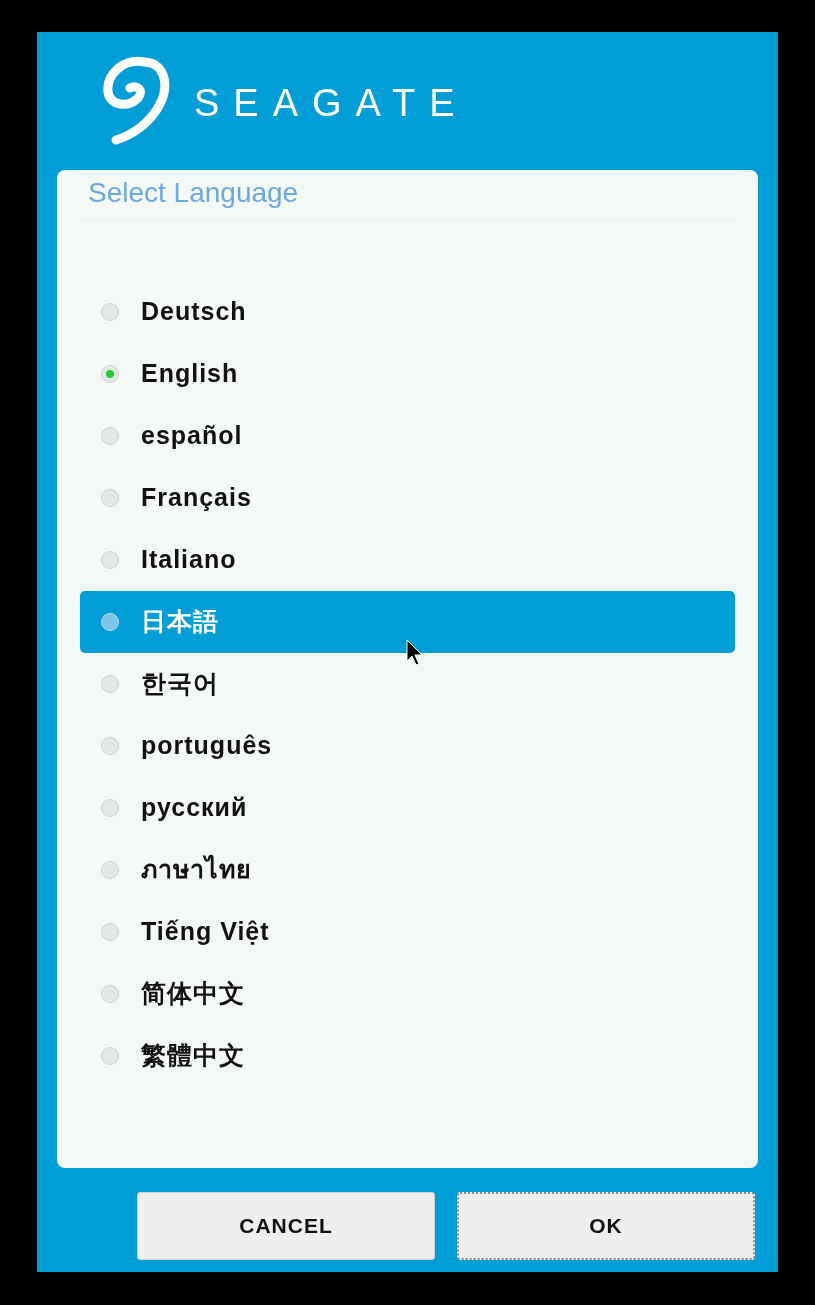 This screenshot has width=815, height=1305. What do you see at coordinates (407, 1056) in the screenshot?
I see `language-option: 繁體中文` at bounding box center [407, 1056].